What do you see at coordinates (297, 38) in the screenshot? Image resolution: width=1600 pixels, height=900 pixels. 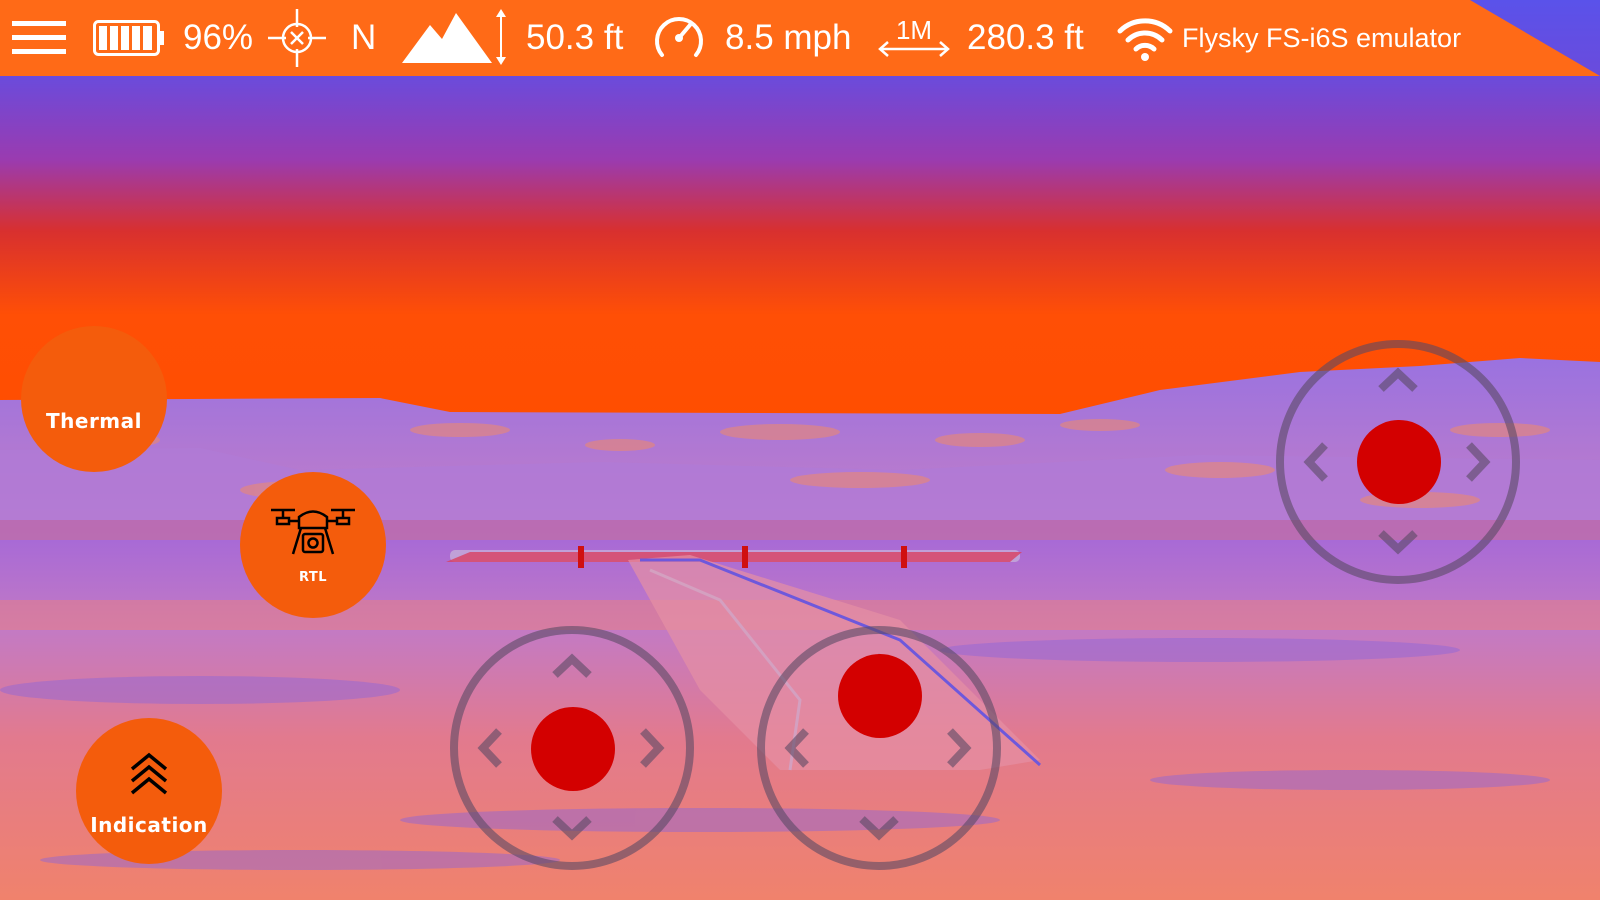 I see `gps-crosshair-icon` at bounding box center [297, 38].